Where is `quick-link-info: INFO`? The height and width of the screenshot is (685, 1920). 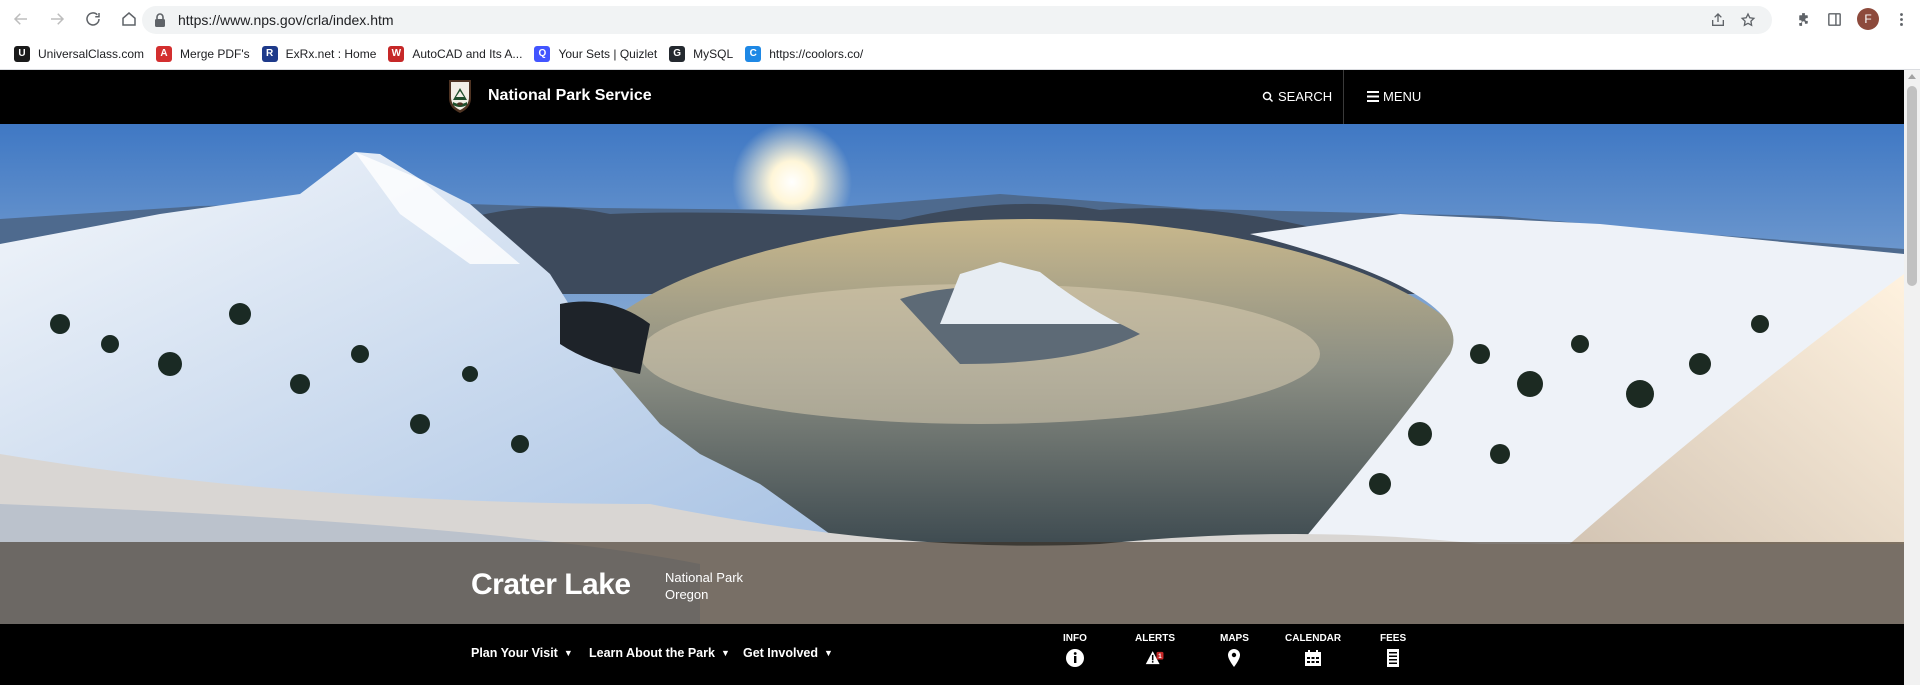 quick-link-info: INFO is located at coordinates (1075, 650).